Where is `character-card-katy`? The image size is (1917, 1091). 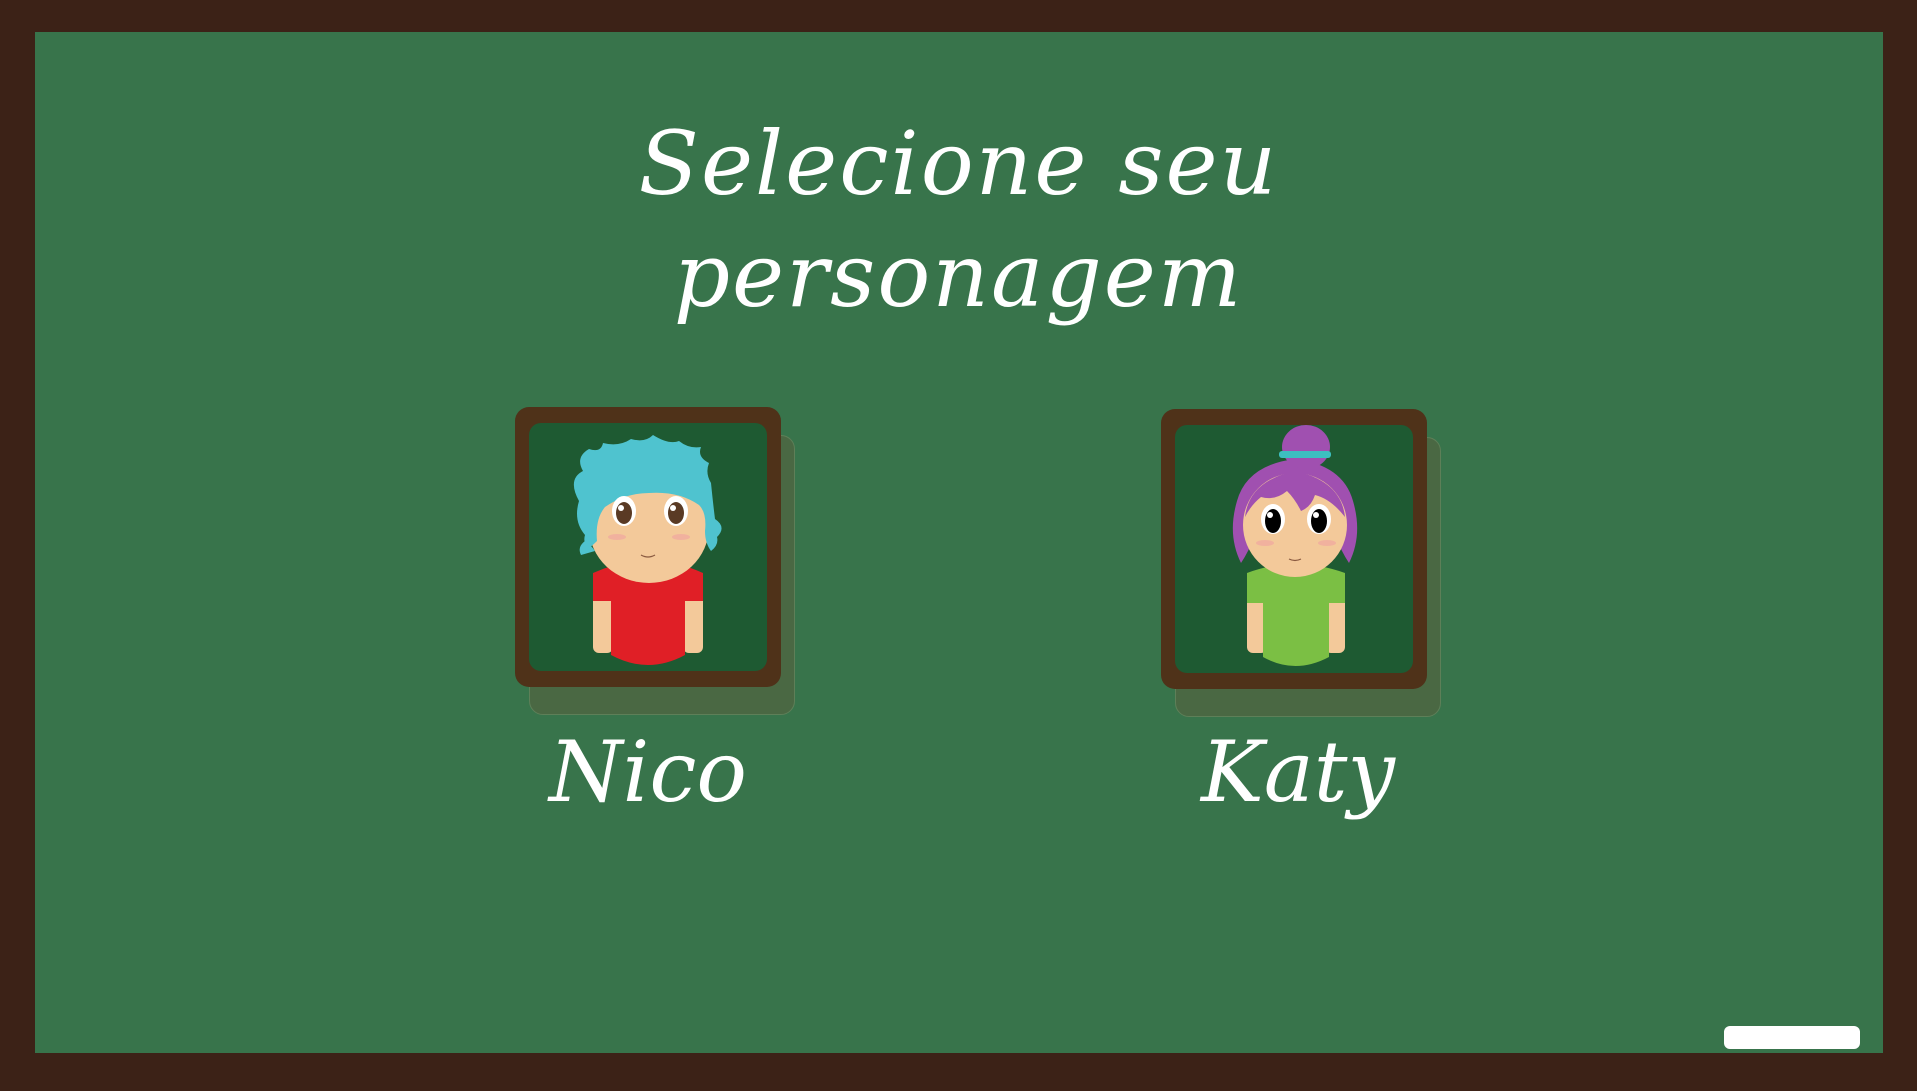 character-card-katy is located at coordinates (1301, 563).